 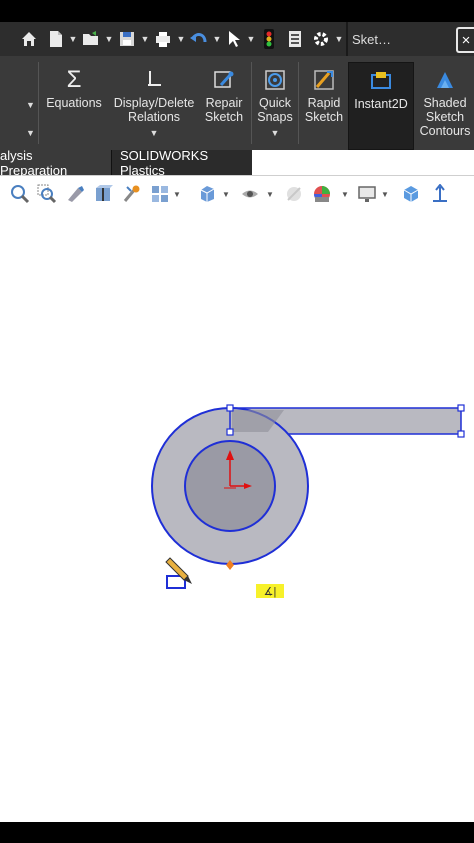 I want to click on shaded-sketch-contours-icon, so click(x=445, y=80).